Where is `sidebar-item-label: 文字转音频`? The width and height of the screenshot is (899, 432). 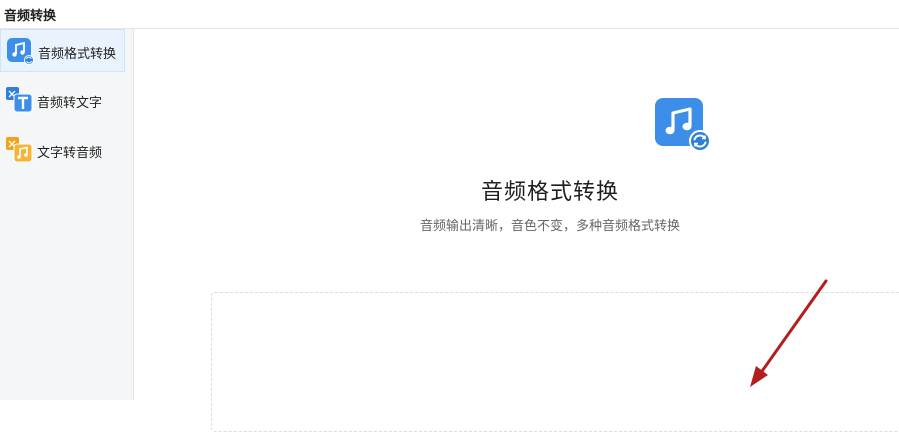 sidebar-item-label: 文字转音频 is located at coordinates (70, 153).